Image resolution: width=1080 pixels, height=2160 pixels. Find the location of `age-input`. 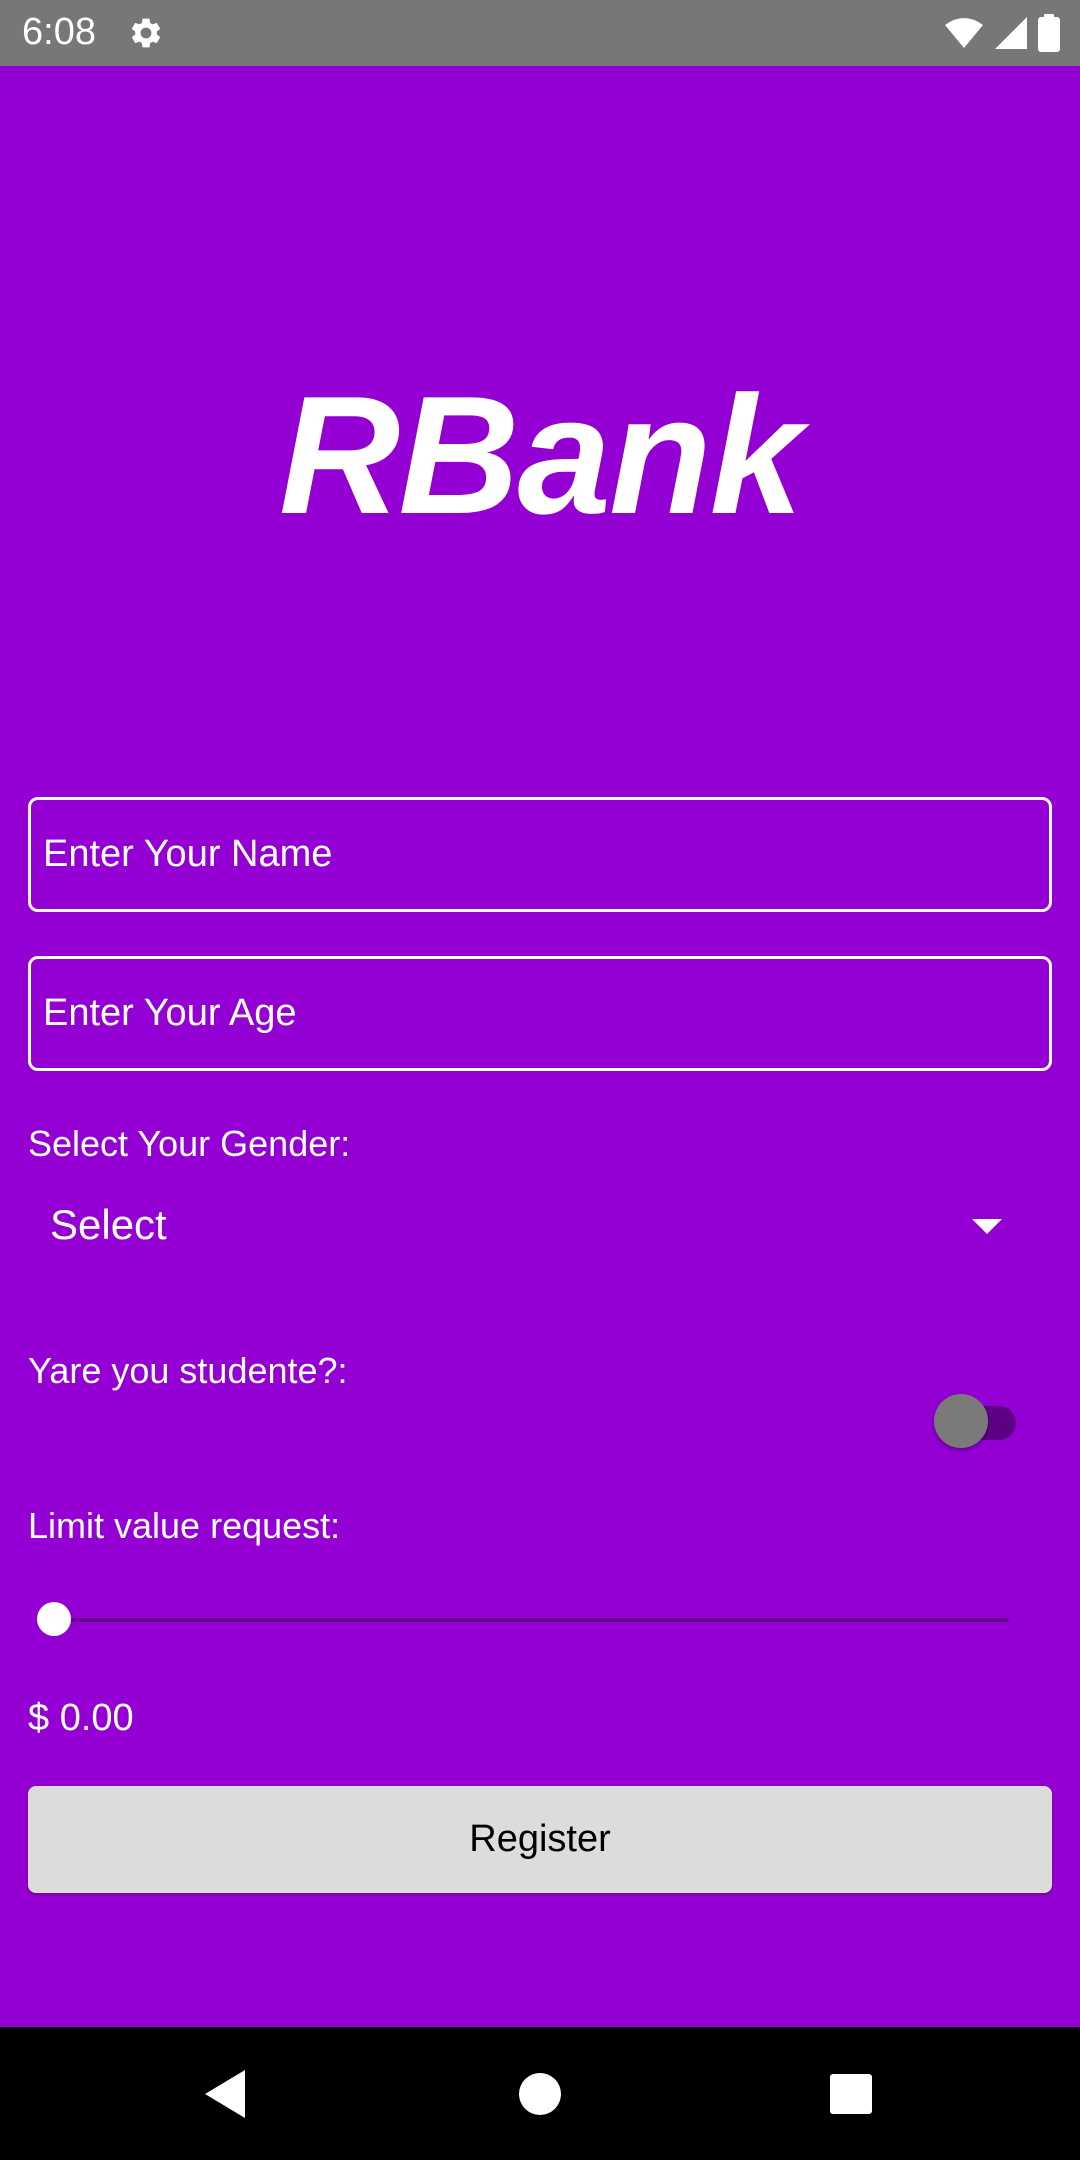

age-input is located at coordinates (540, 1013).